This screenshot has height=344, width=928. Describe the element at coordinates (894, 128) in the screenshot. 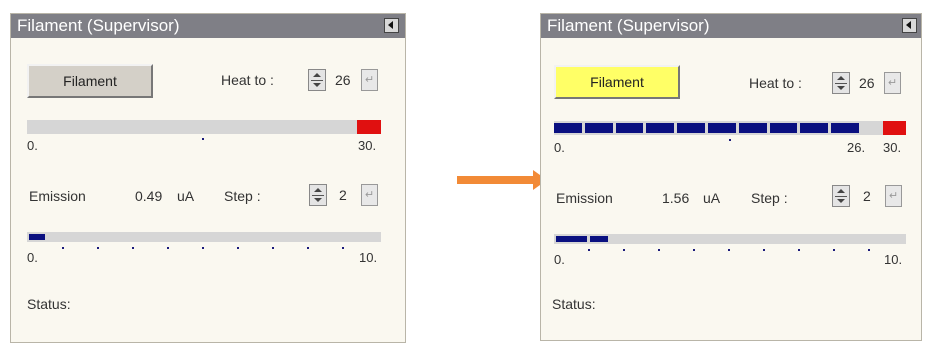

I see `right-heat-limit-marker` at that location.